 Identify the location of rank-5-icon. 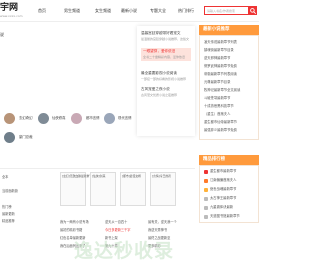
(206, 208).